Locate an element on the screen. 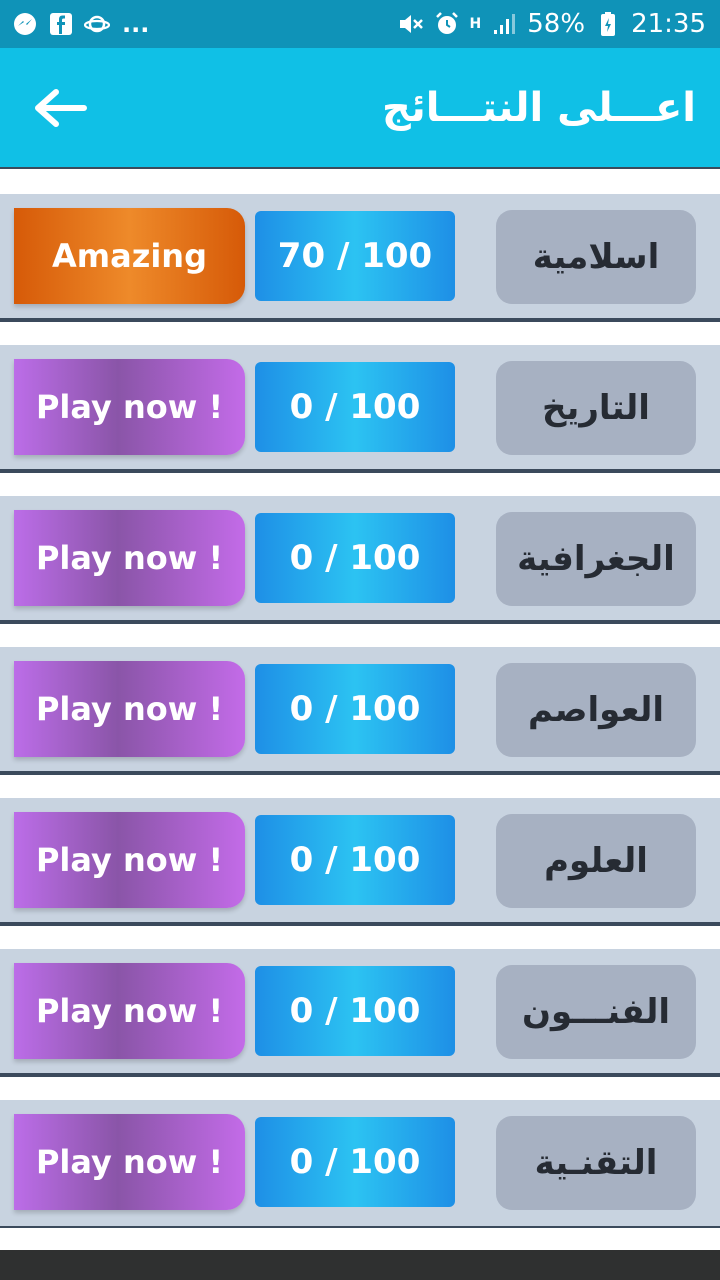 Image resolution: width=720 pixels, height=1280 pixels. facebook-icon is located at coordinates (61, 24).